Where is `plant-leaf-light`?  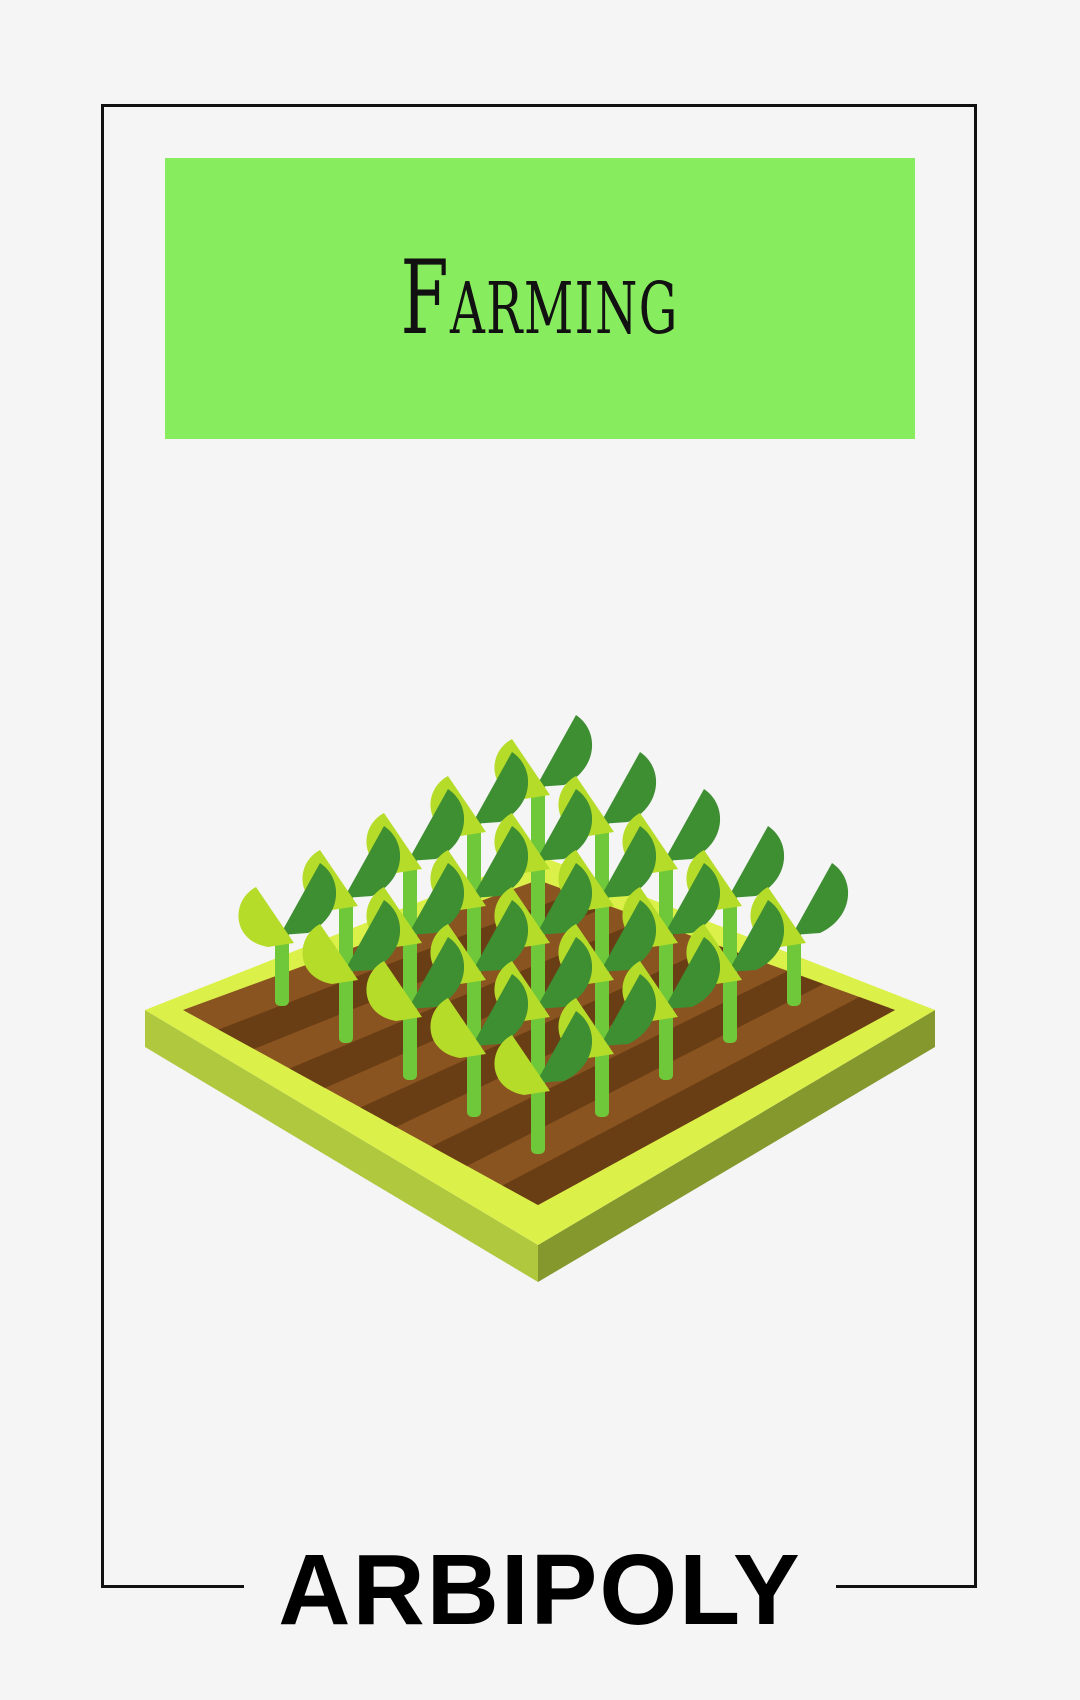
plant-leaf-light is located at coordinates (266, 917).